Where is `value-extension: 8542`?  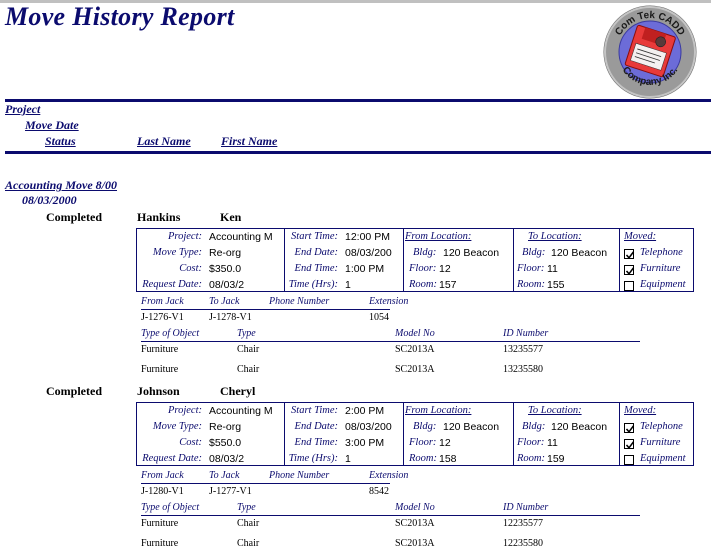 value-extension: 8542 is located at coordinates (379, 491).